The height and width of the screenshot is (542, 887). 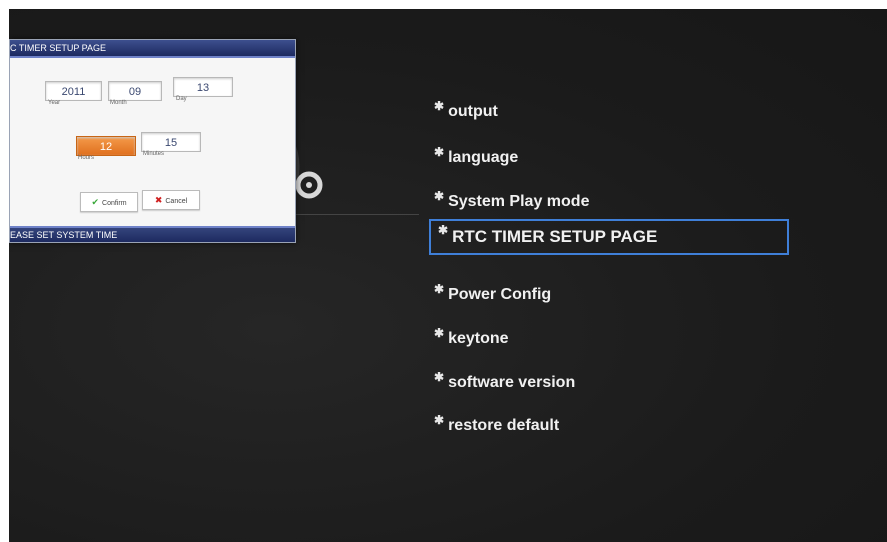 What do you see at coordinates (478, 338) in the screenshot?
I see `menu-item-label: keytone` at bounding box center [478, 338].